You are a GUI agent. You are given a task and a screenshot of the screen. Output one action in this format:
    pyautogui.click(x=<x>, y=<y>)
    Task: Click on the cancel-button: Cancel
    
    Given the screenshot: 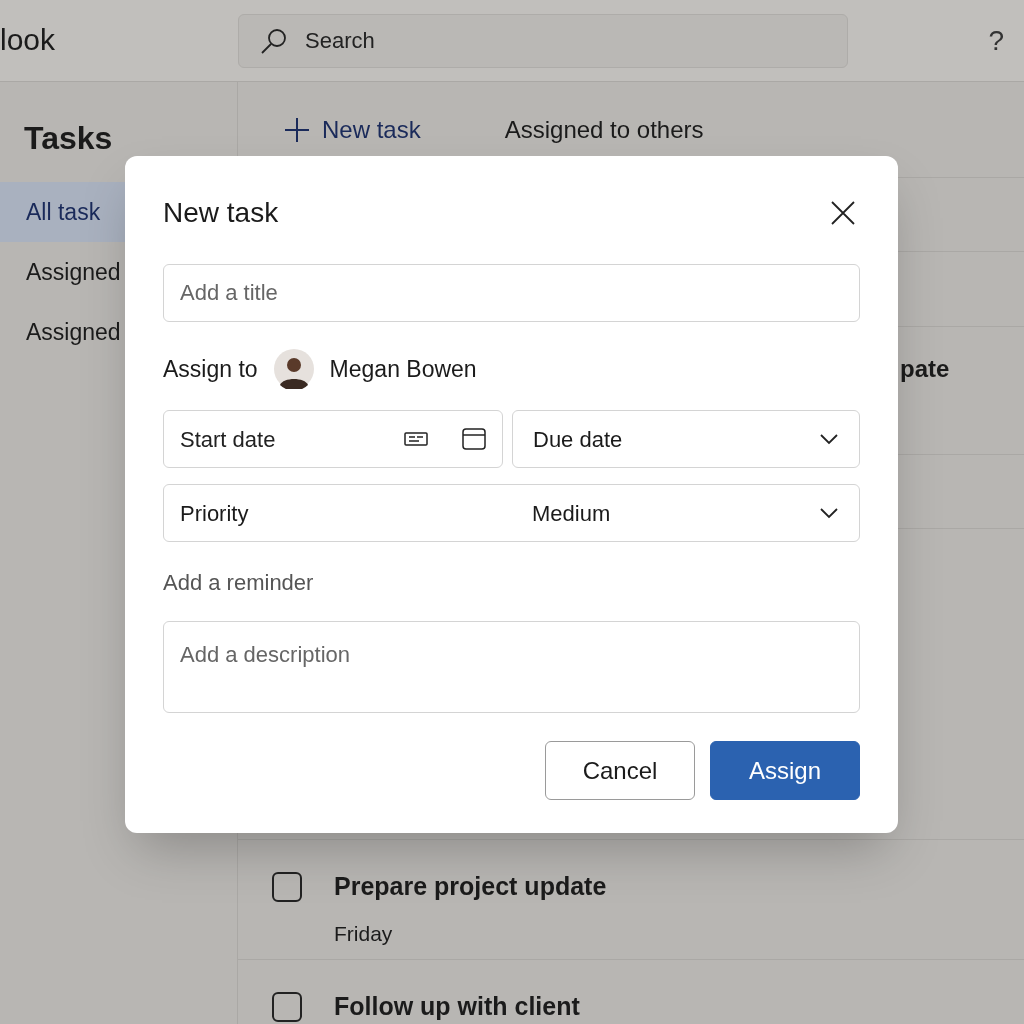 What is the action you would take?
    pyautogui.click(x=620, y=770)
    